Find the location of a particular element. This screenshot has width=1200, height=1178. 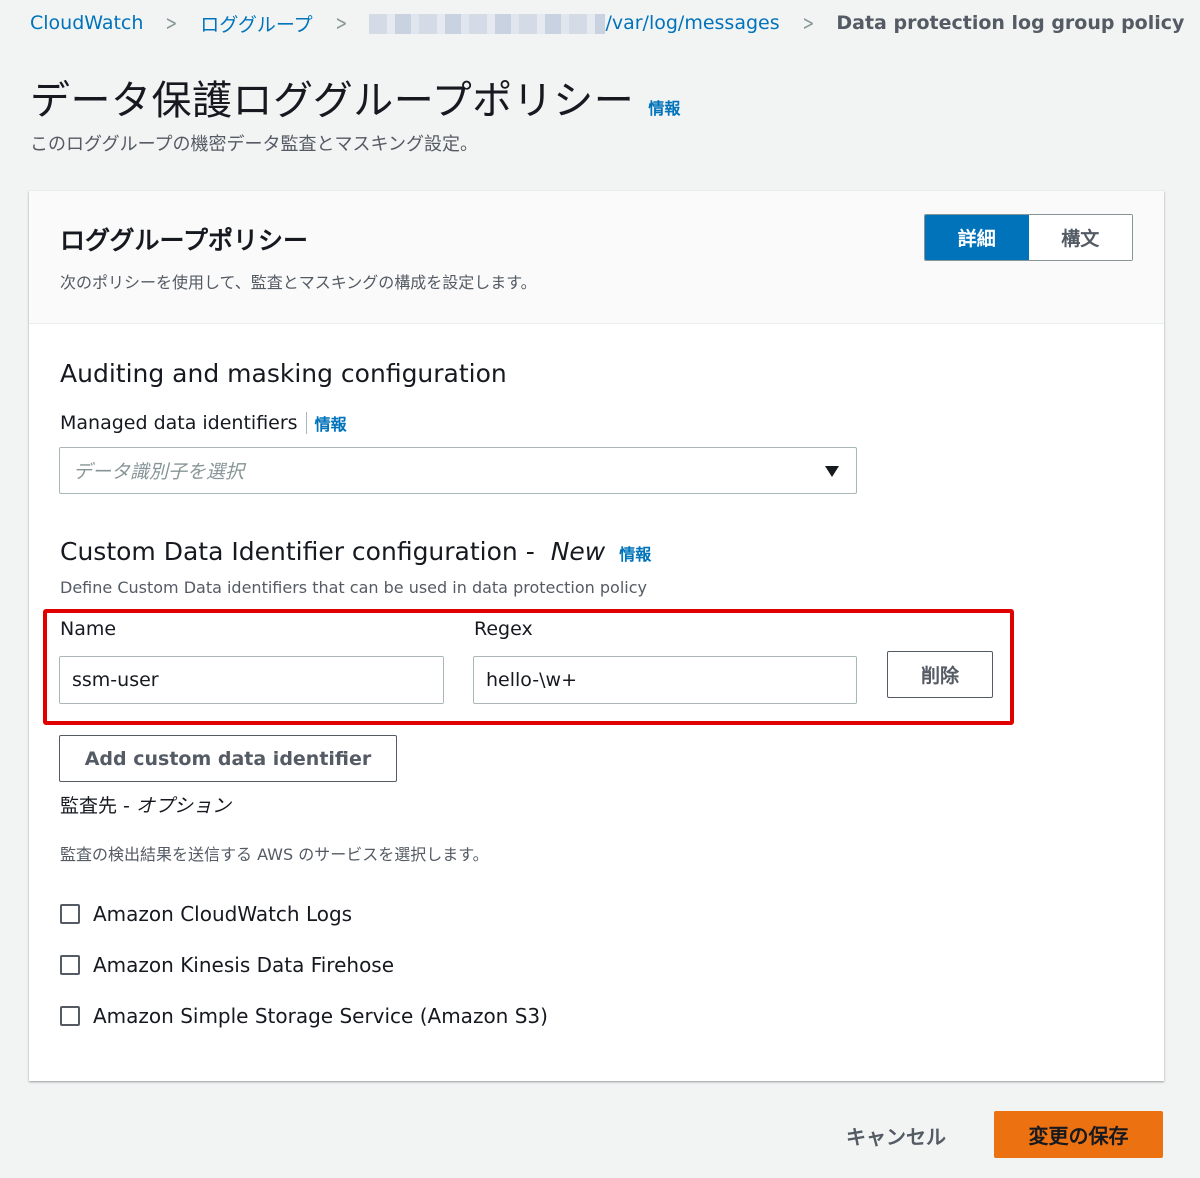

regex-label: Regex is located at coordinates (503, 629).